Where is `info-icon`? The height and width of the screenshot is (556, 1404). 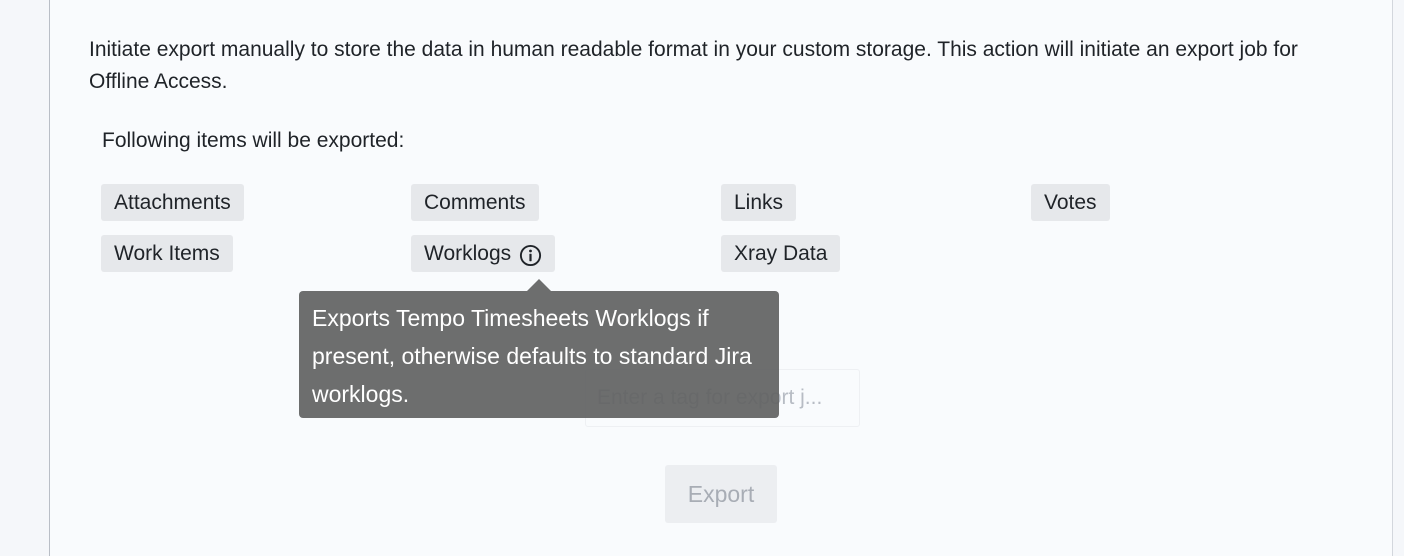 info-icon is located at coordinates (530, 254).